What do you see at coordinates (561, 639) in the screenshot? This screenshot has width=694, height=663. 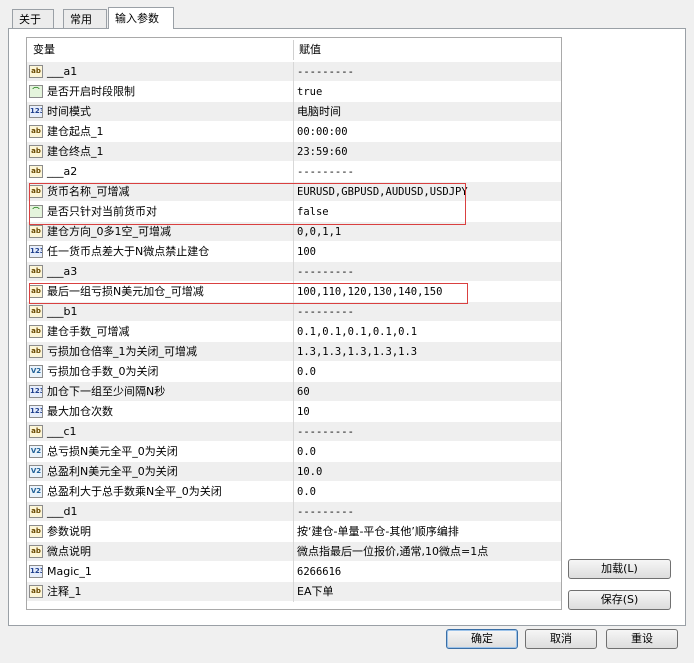 I see `cancel-button: 取消` at bounding box center [561, 639].